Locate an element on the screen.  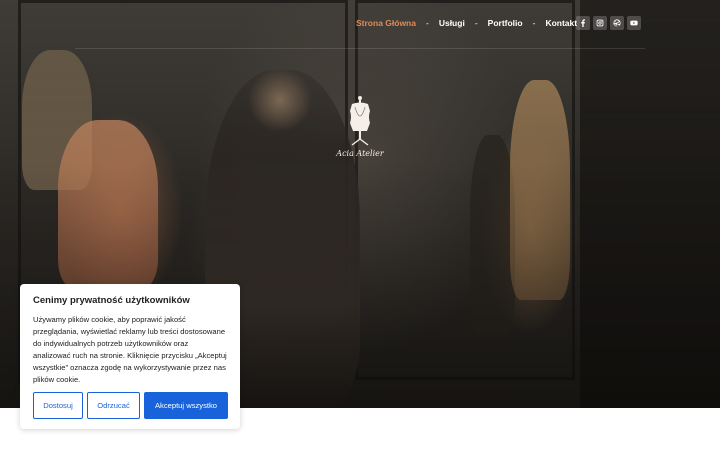
nav-item-contact: Kontakt is located at coordinates (561, 23).